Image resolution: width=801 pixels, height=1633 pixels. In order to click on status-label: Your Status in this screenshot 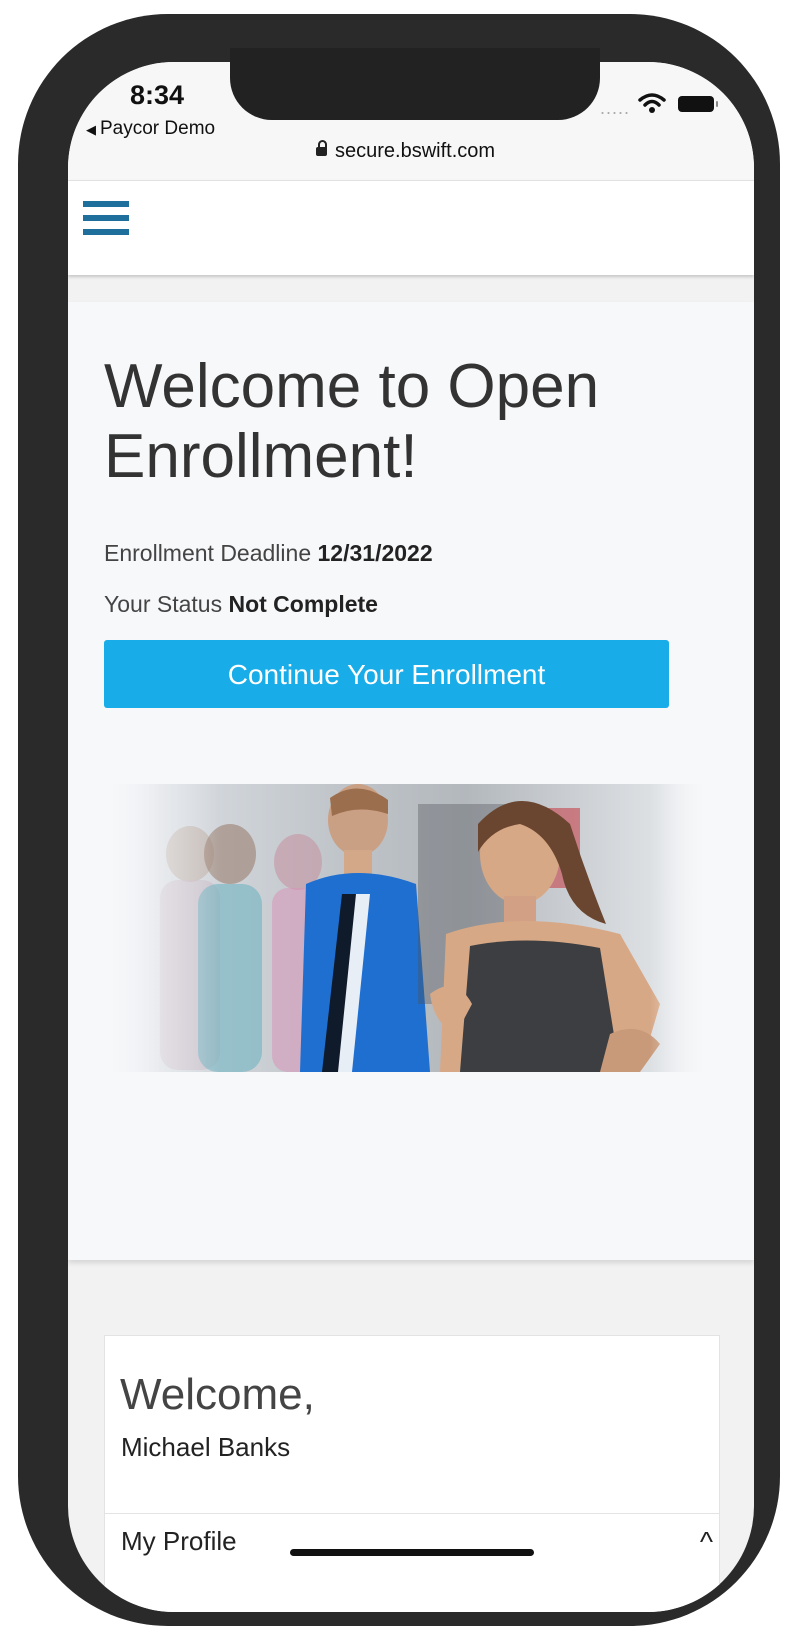, I will do `click(163, 604)`.